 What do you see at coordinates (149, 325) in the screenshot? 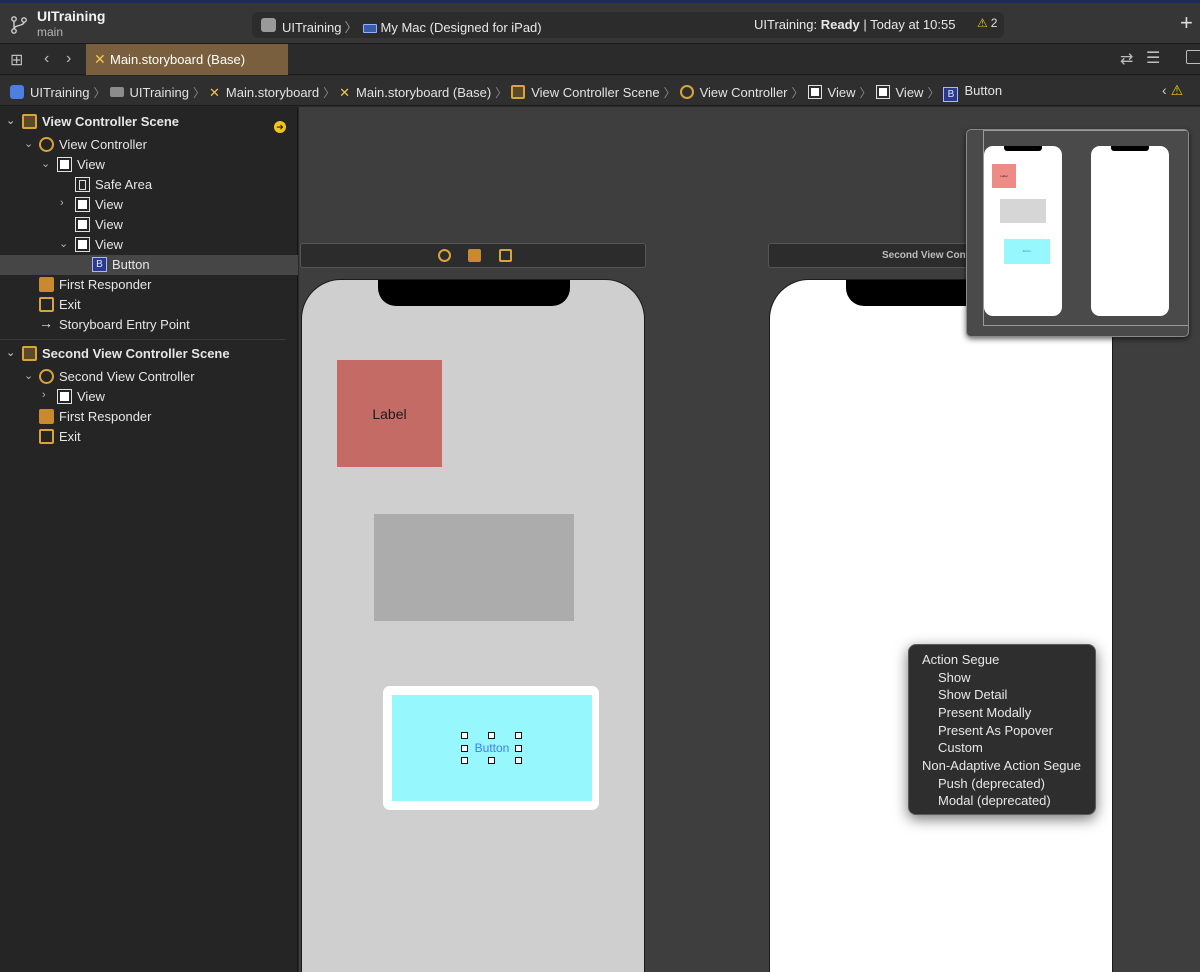
I see `outline-entry-point: → Storyboard Entry Point` at bounding box center [149, 325].